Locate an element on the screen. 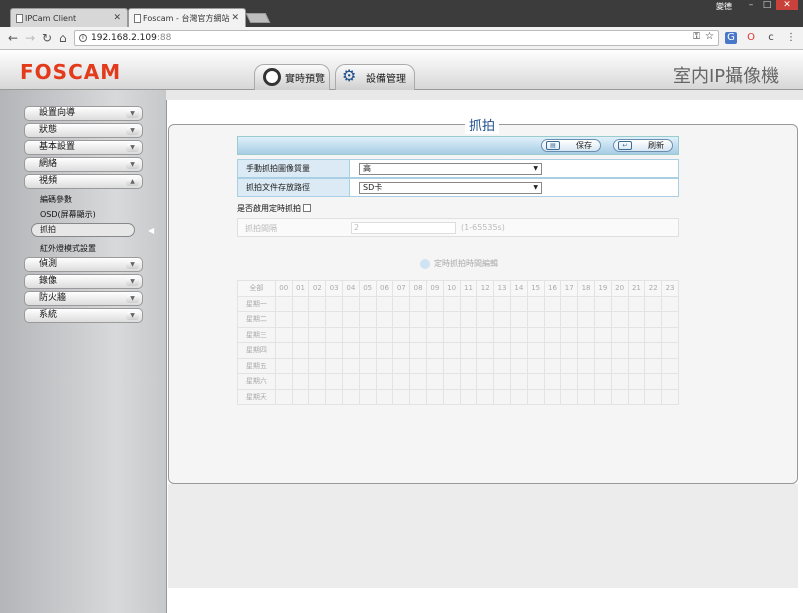  browser-tab-ipcam: IPCam Client ✕ is located at coordinates (69, 18).